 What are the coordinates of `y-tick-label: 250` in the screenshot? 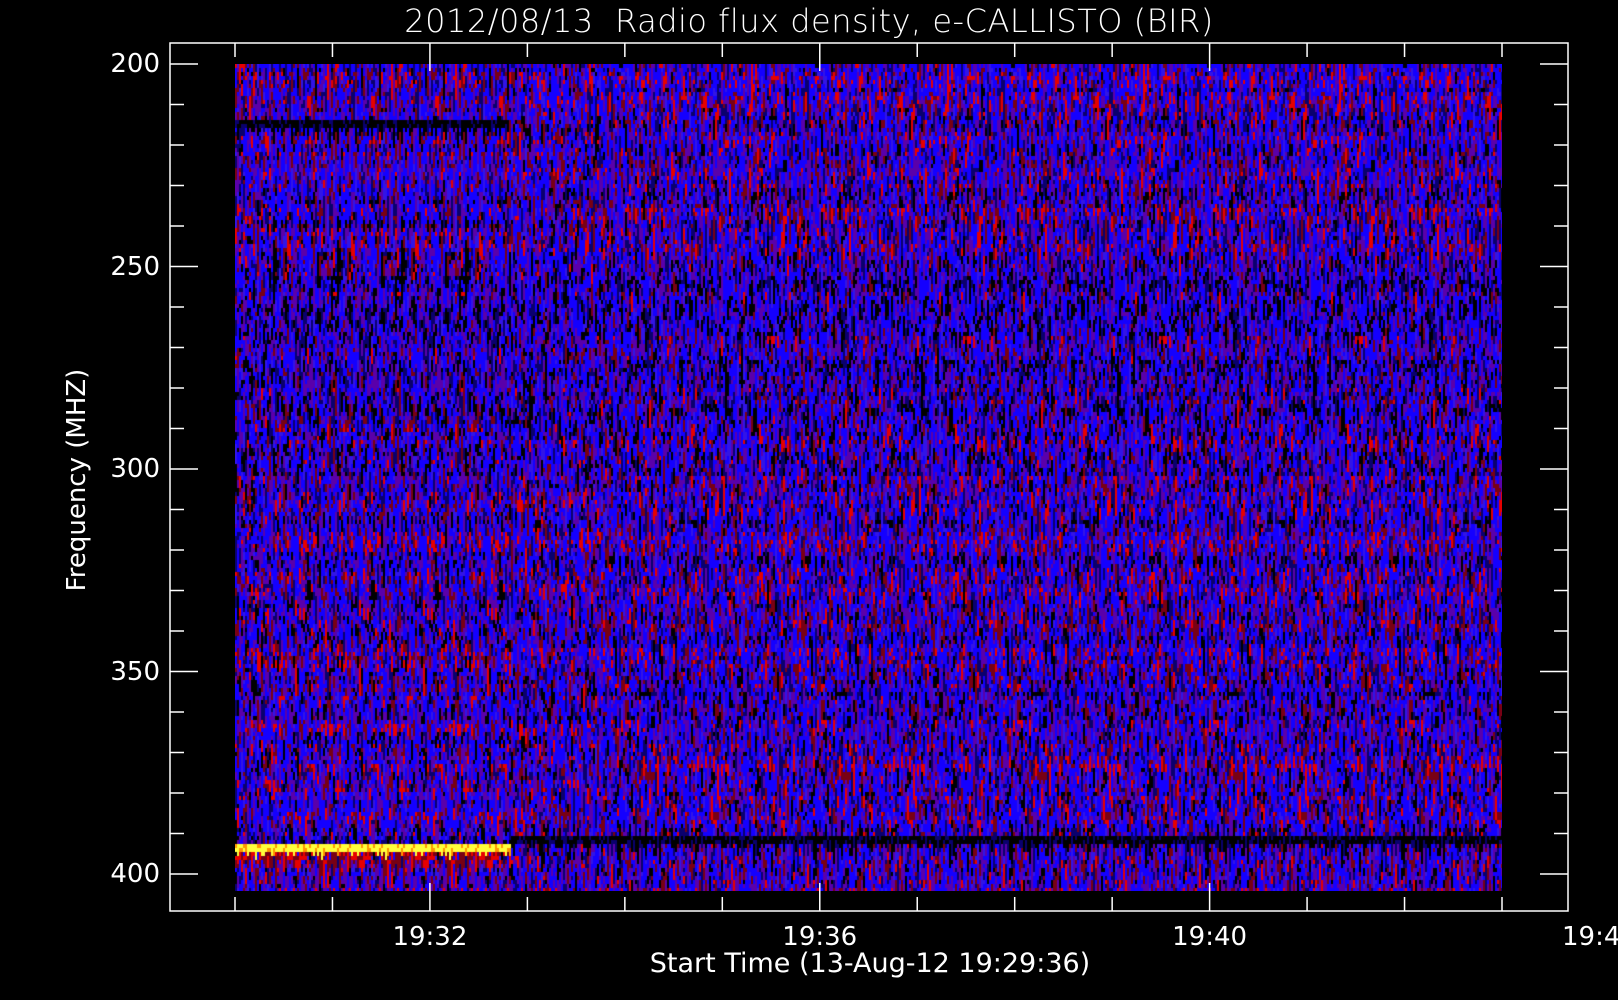 It's located at (135, 266).